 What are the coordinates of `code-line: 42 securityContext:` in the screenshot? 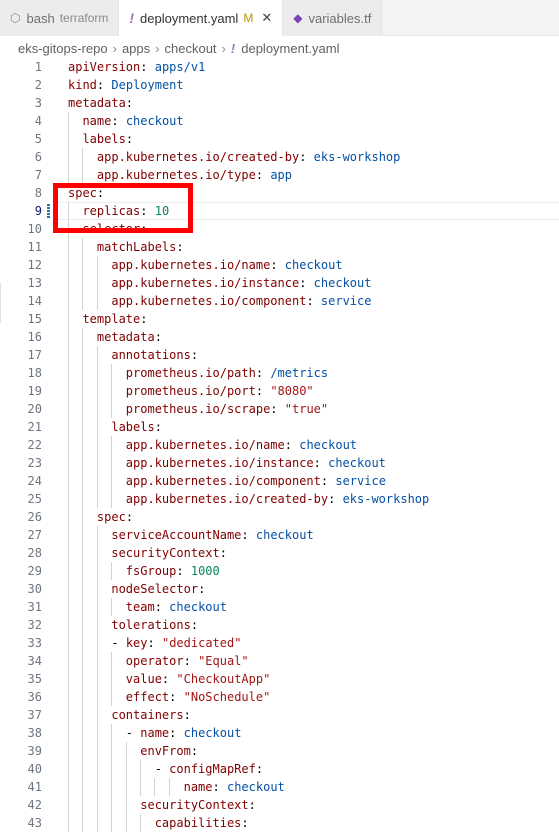 It's located at (279, 805).